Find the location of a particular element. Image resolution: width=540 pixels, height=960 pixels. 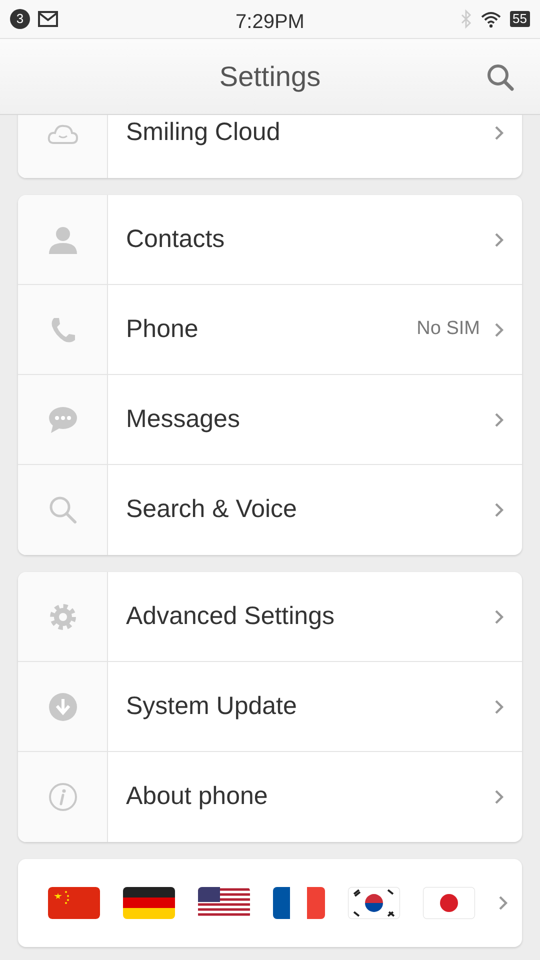

mail-icon is located at coordinates (48, 19).